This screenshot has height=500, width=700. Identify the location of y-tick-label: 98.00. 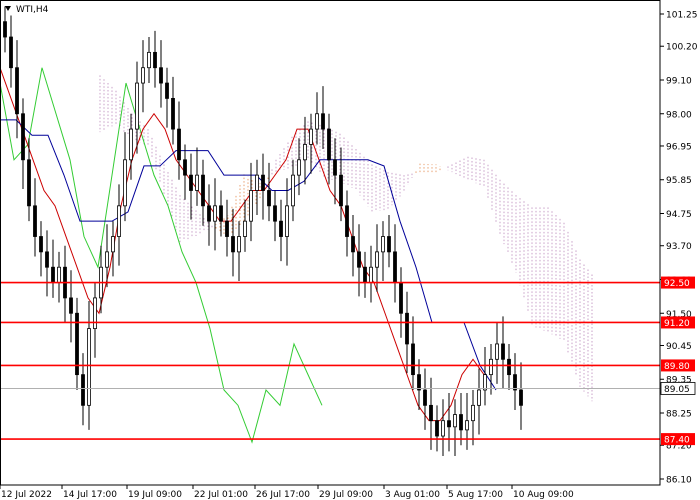
(679, 115).